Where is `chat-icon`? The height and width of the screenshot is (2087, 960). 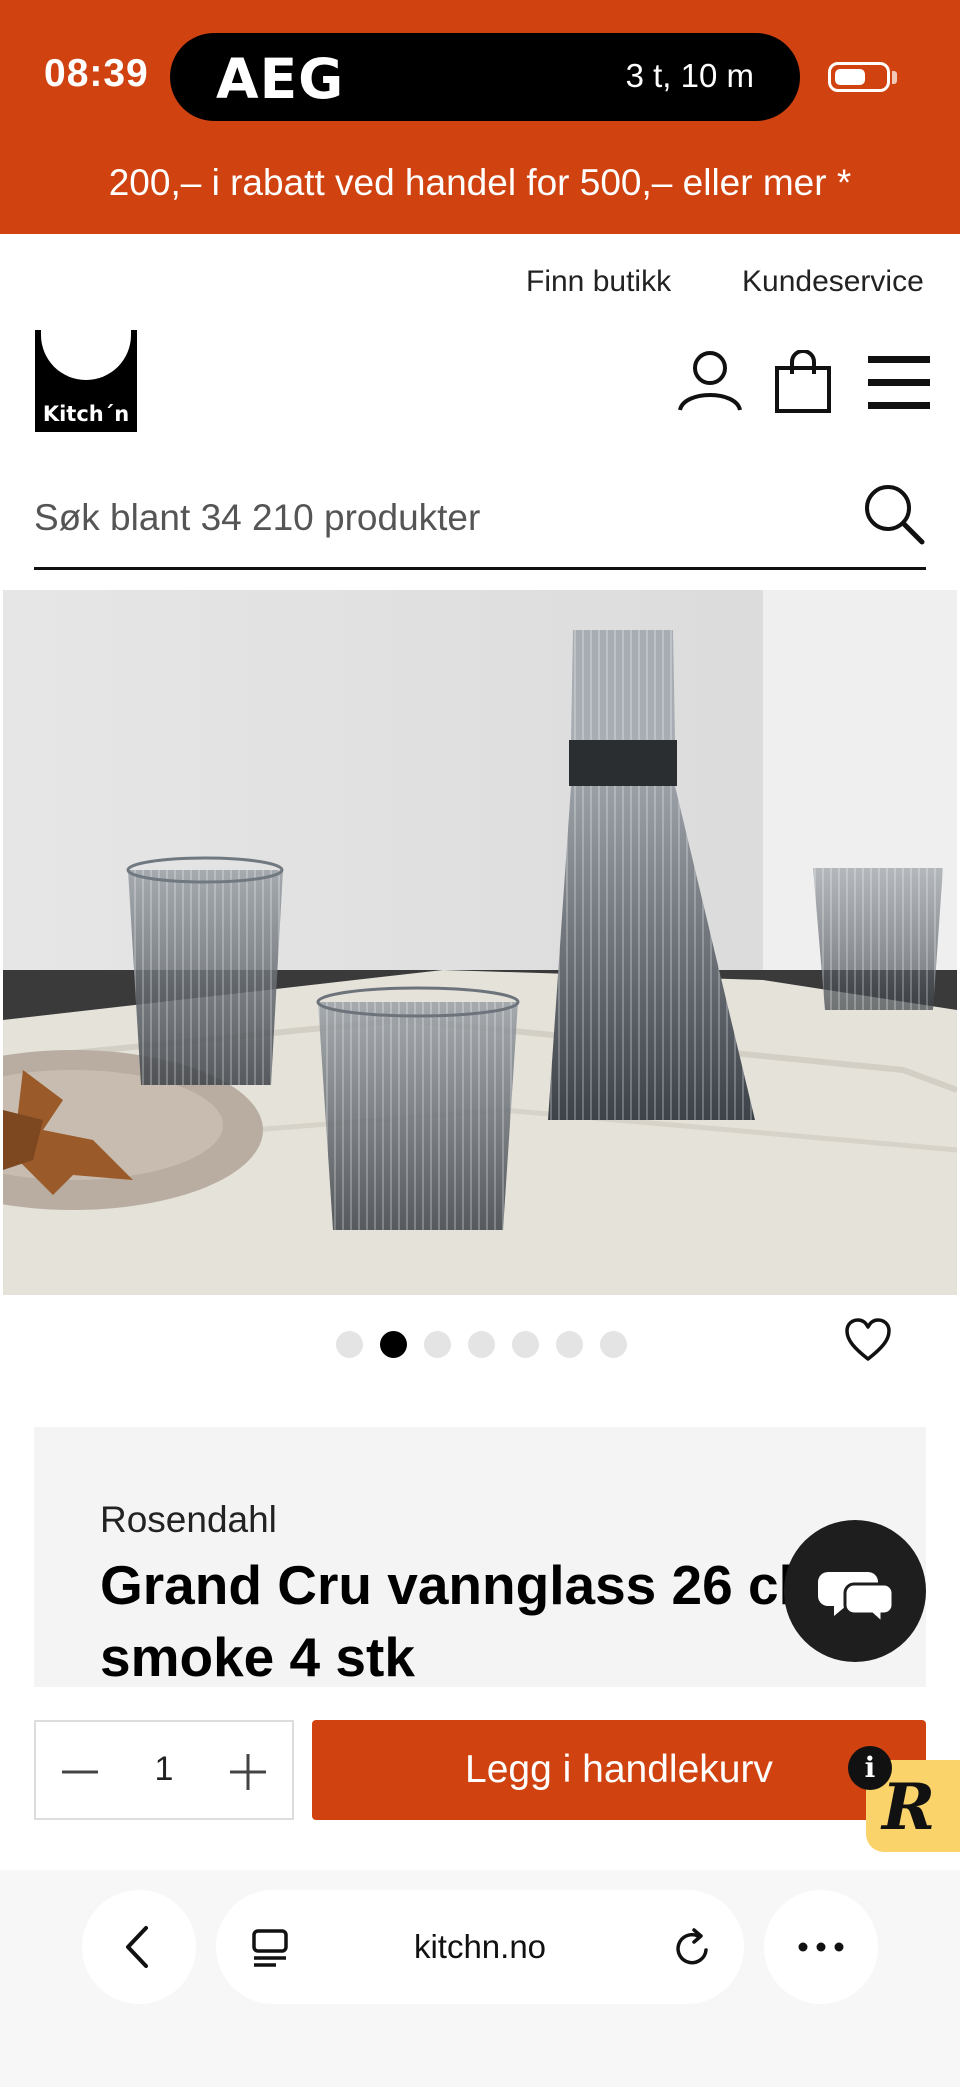
chat-icon is located at coordinates (856, 1599).